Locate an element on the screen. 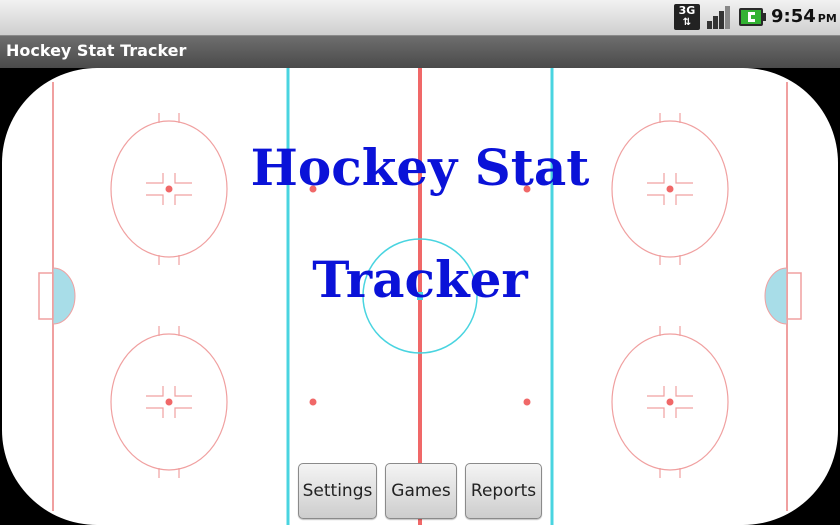 The height and width of the screenshot is (525, 840). headline-line-1: Hockey Stat is located at coordinates (420, 167).